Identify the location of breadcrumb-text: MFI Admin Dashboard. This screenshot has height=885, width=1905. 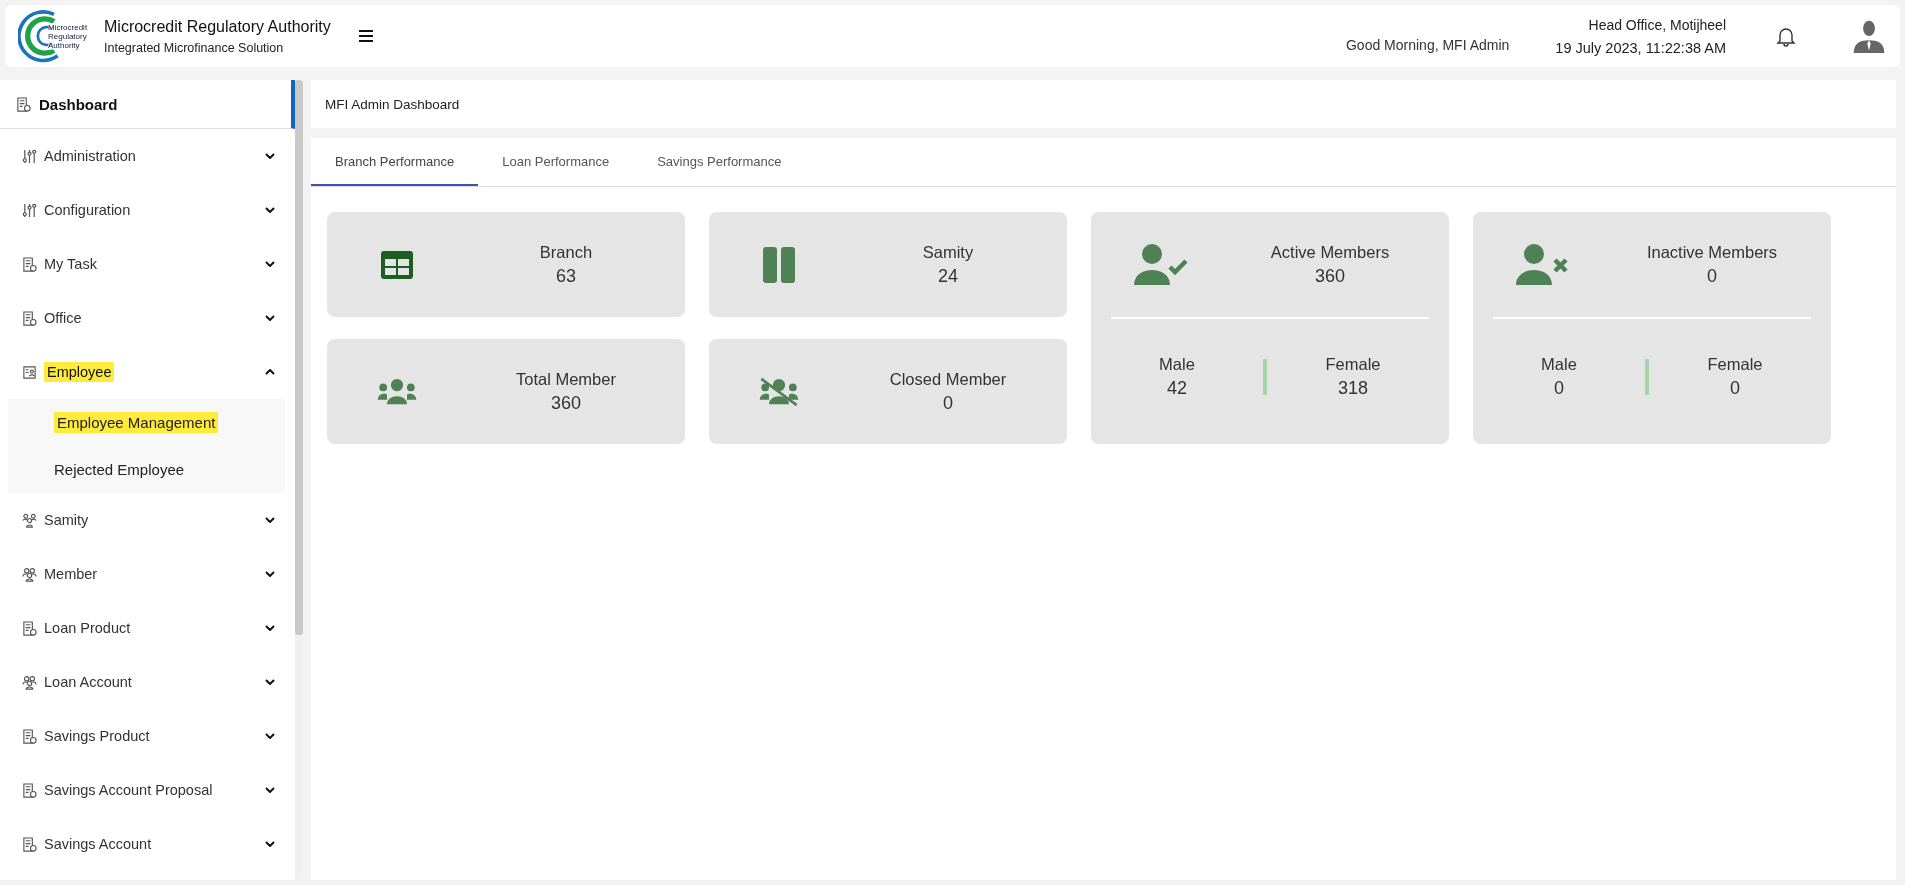
(392, 104).